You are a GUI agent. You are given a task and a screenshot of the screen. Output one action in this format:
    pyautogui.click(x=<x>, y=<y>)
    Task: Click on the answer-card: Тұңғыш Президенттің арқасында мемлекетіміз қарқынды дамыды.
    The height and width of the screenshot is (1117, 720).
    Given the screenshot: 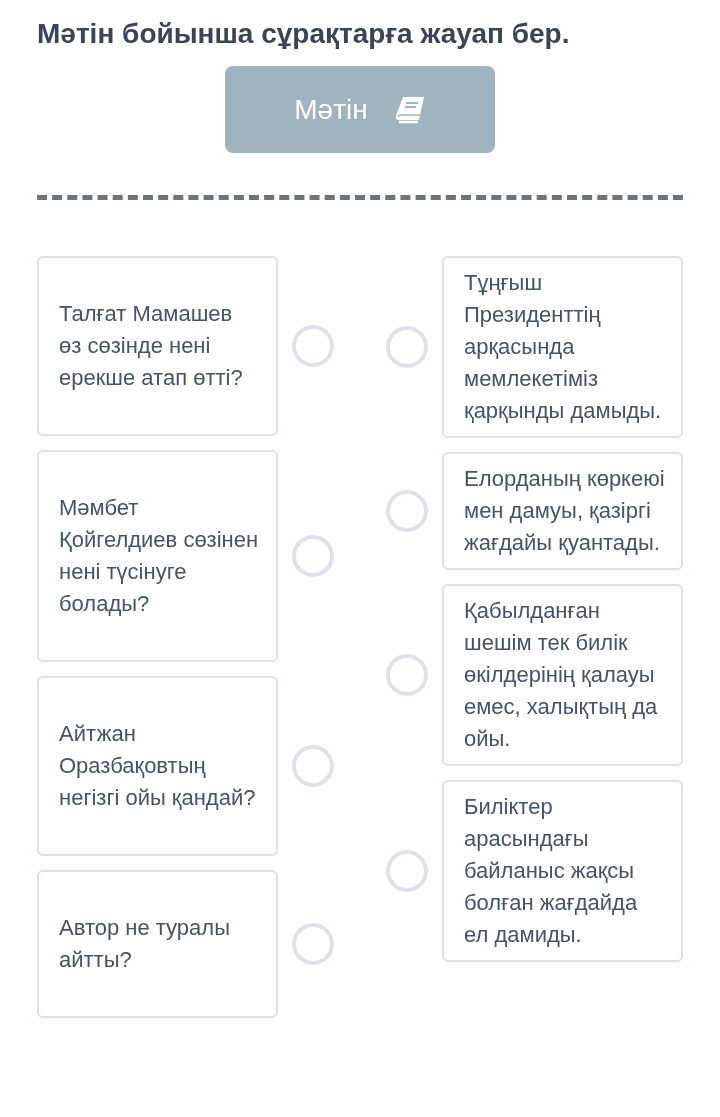 What is the action you would take?
    pyautogui.click(x=562, y=347)
    